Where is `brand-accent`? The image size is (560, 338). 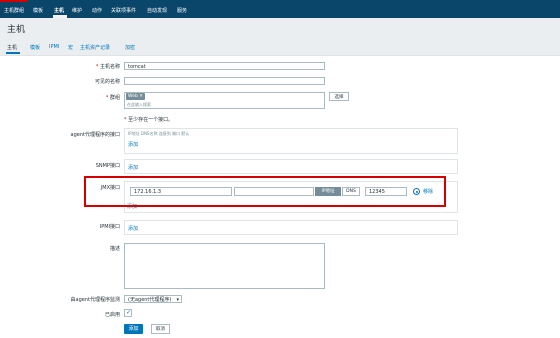
brand-accent is located at coordinates (14, 1).